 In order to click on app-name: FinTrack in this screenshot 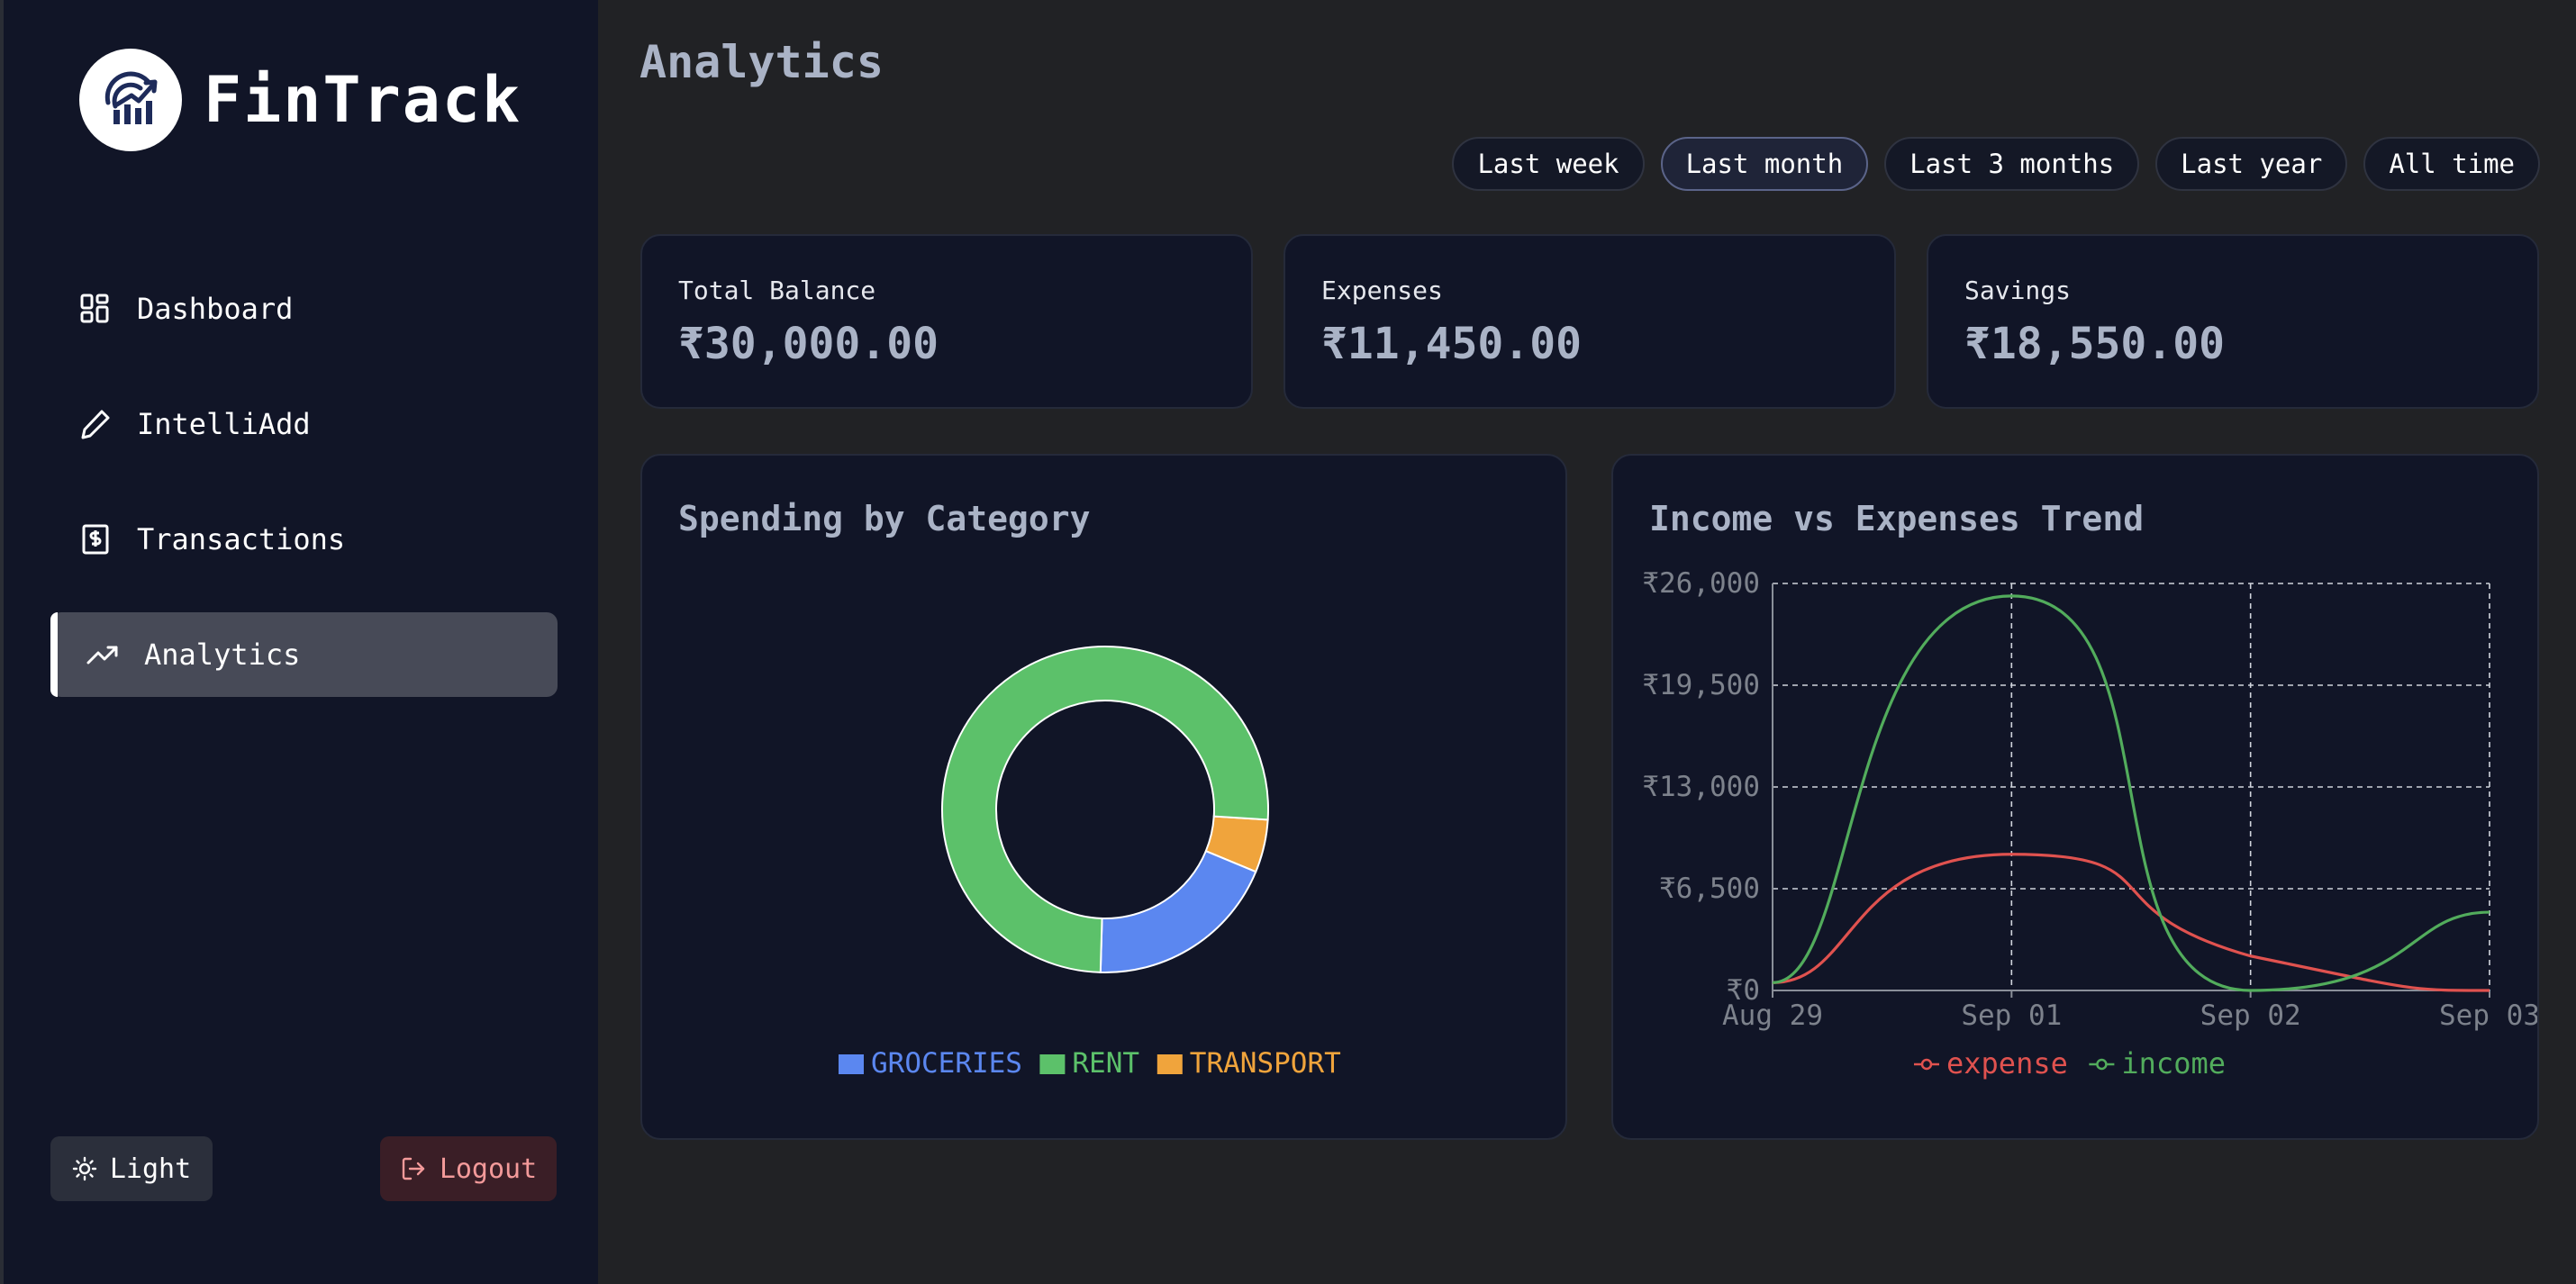, I will do `click(363, 100)`.